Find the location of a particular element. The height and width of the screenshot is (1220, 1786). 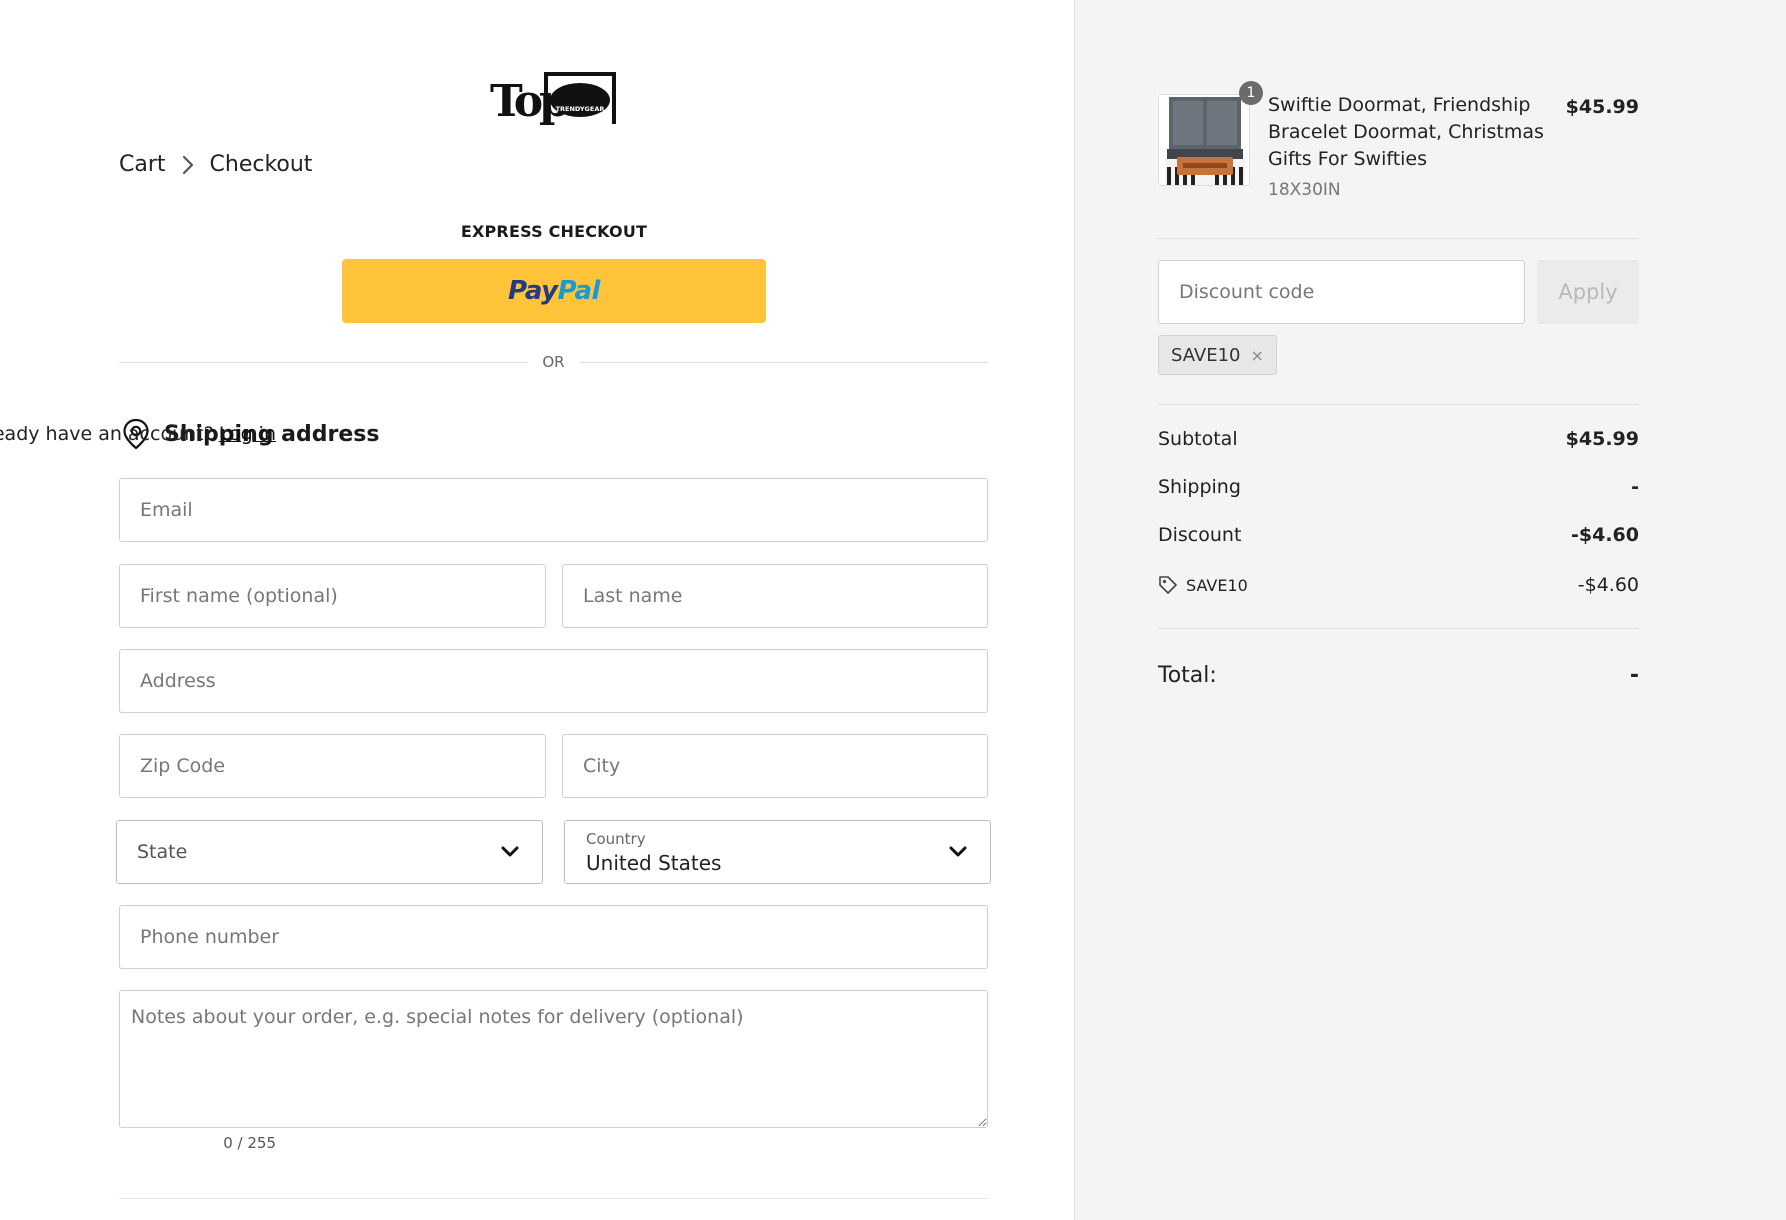

discount-code-line: SAVE10 is located at coordinates (1203, 585).